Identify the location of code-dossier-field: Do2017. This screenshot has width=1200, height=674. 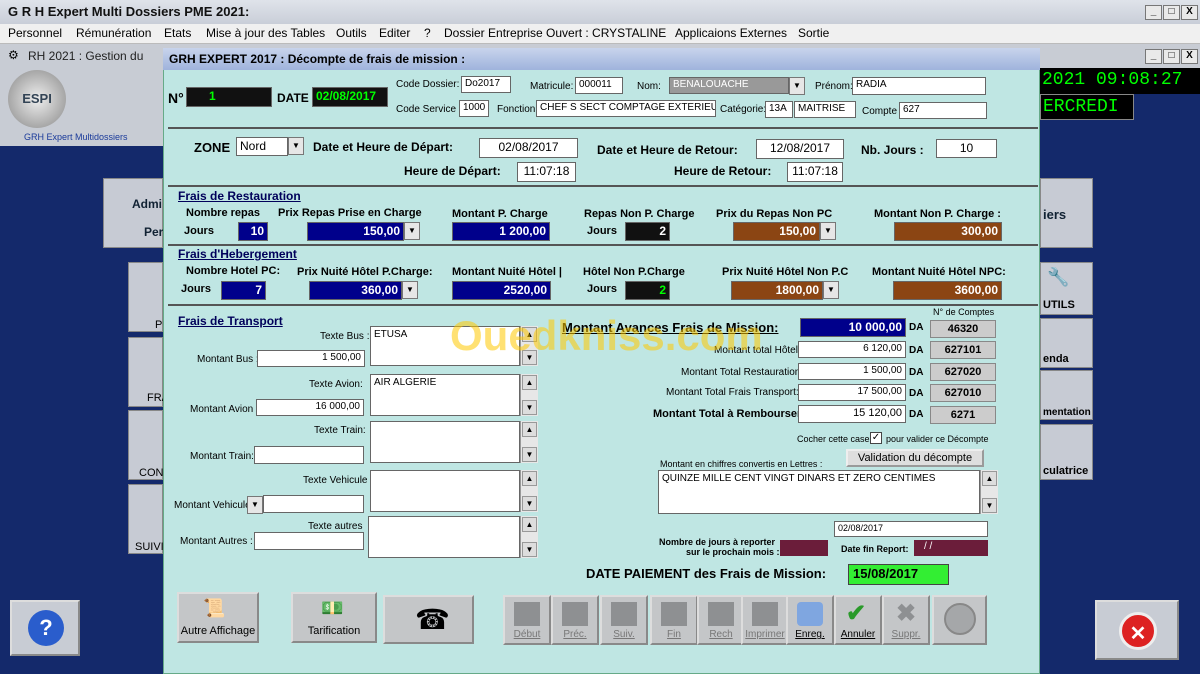
(486, 84).